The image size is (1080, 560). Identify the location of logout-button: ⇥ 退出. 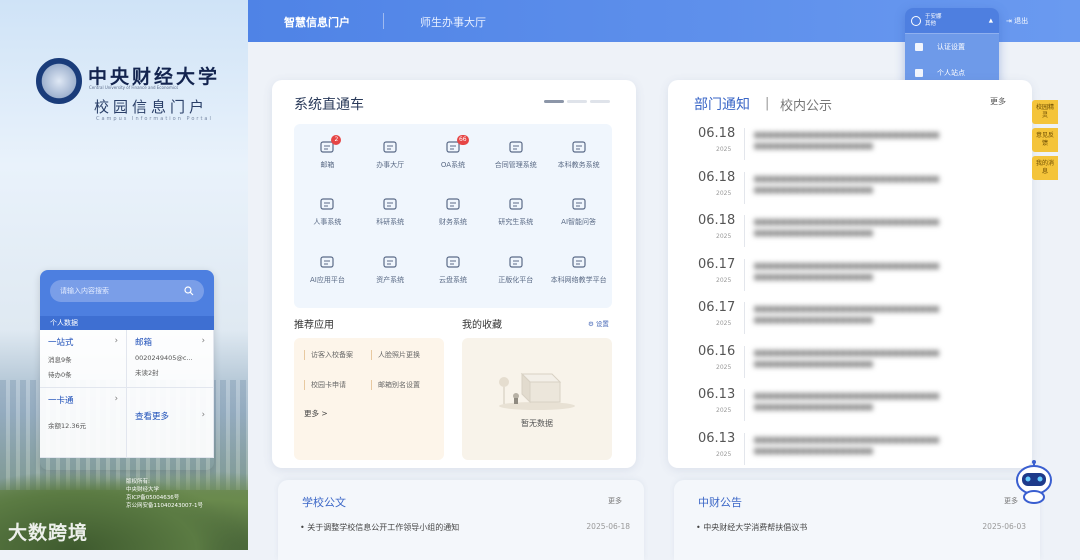
(1017, 21).